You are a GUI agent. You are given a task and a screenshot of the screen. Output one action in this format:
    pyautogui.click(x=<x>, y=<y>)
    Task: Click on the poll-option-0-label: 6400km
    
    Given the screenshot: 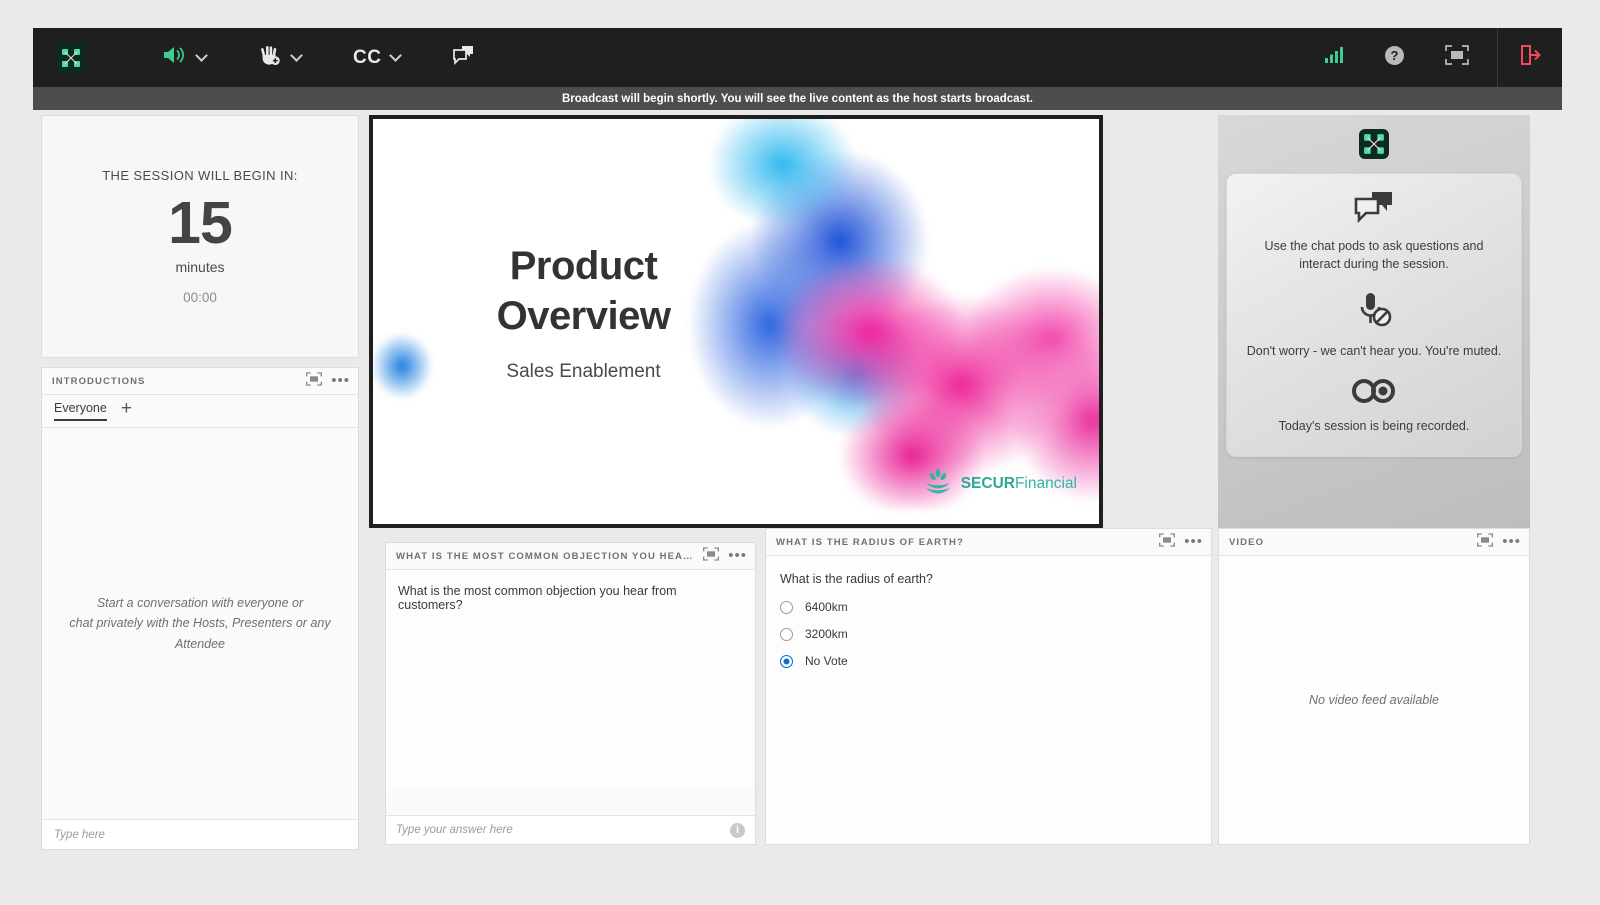 What is the action you would take?
    pyautogui.click(x=826, y=607)
    